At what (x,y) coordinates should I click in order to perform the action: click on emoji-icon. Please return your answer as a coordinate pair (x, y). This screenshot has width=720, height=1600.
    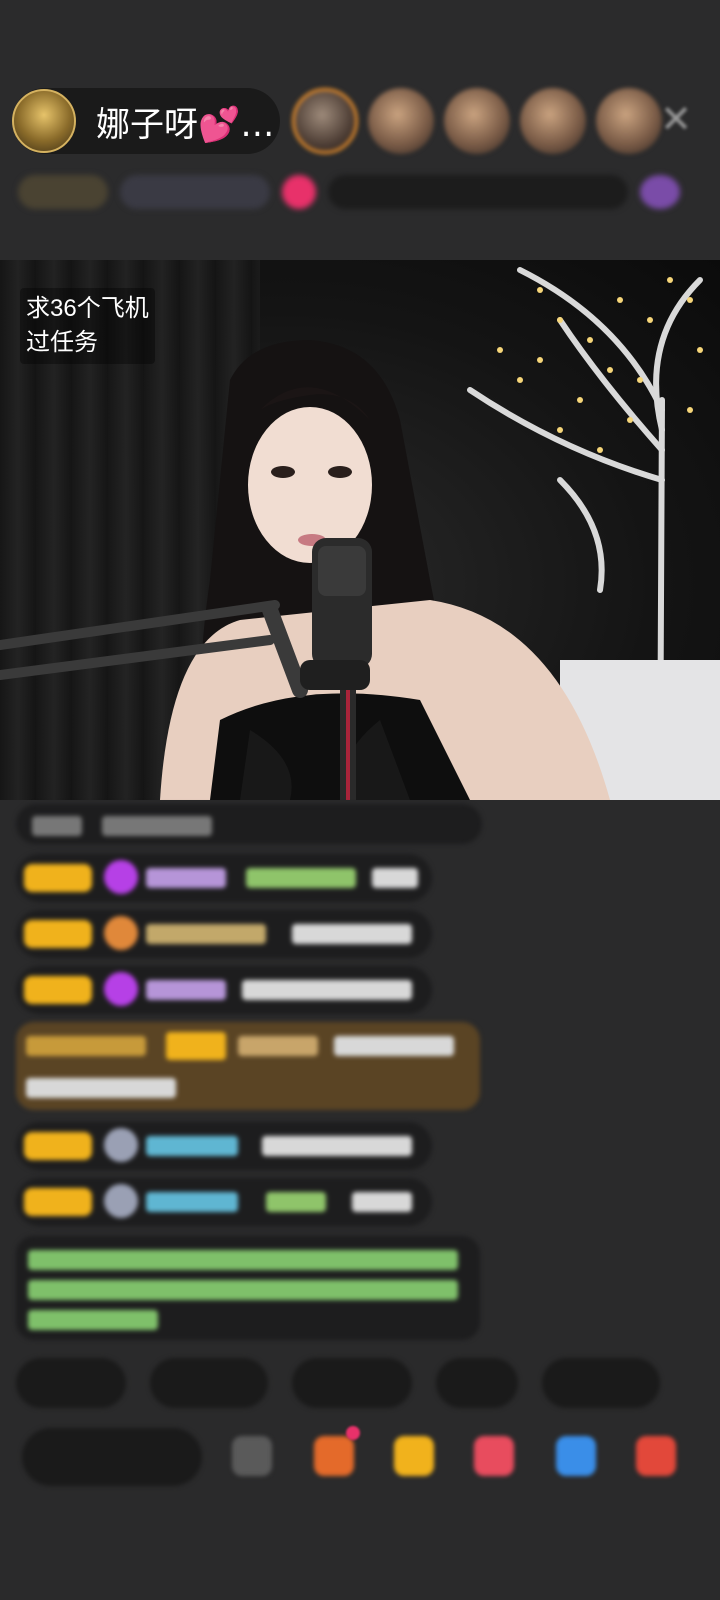
    Looking at the image, I should click on (252, 1456).